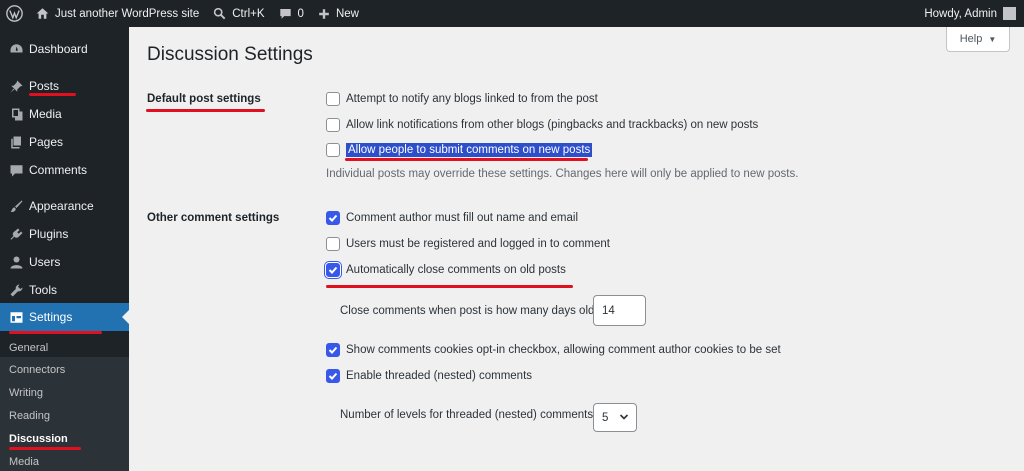  I want to click on other-comment-settings-label: Other comment settings, so click(213, 218).